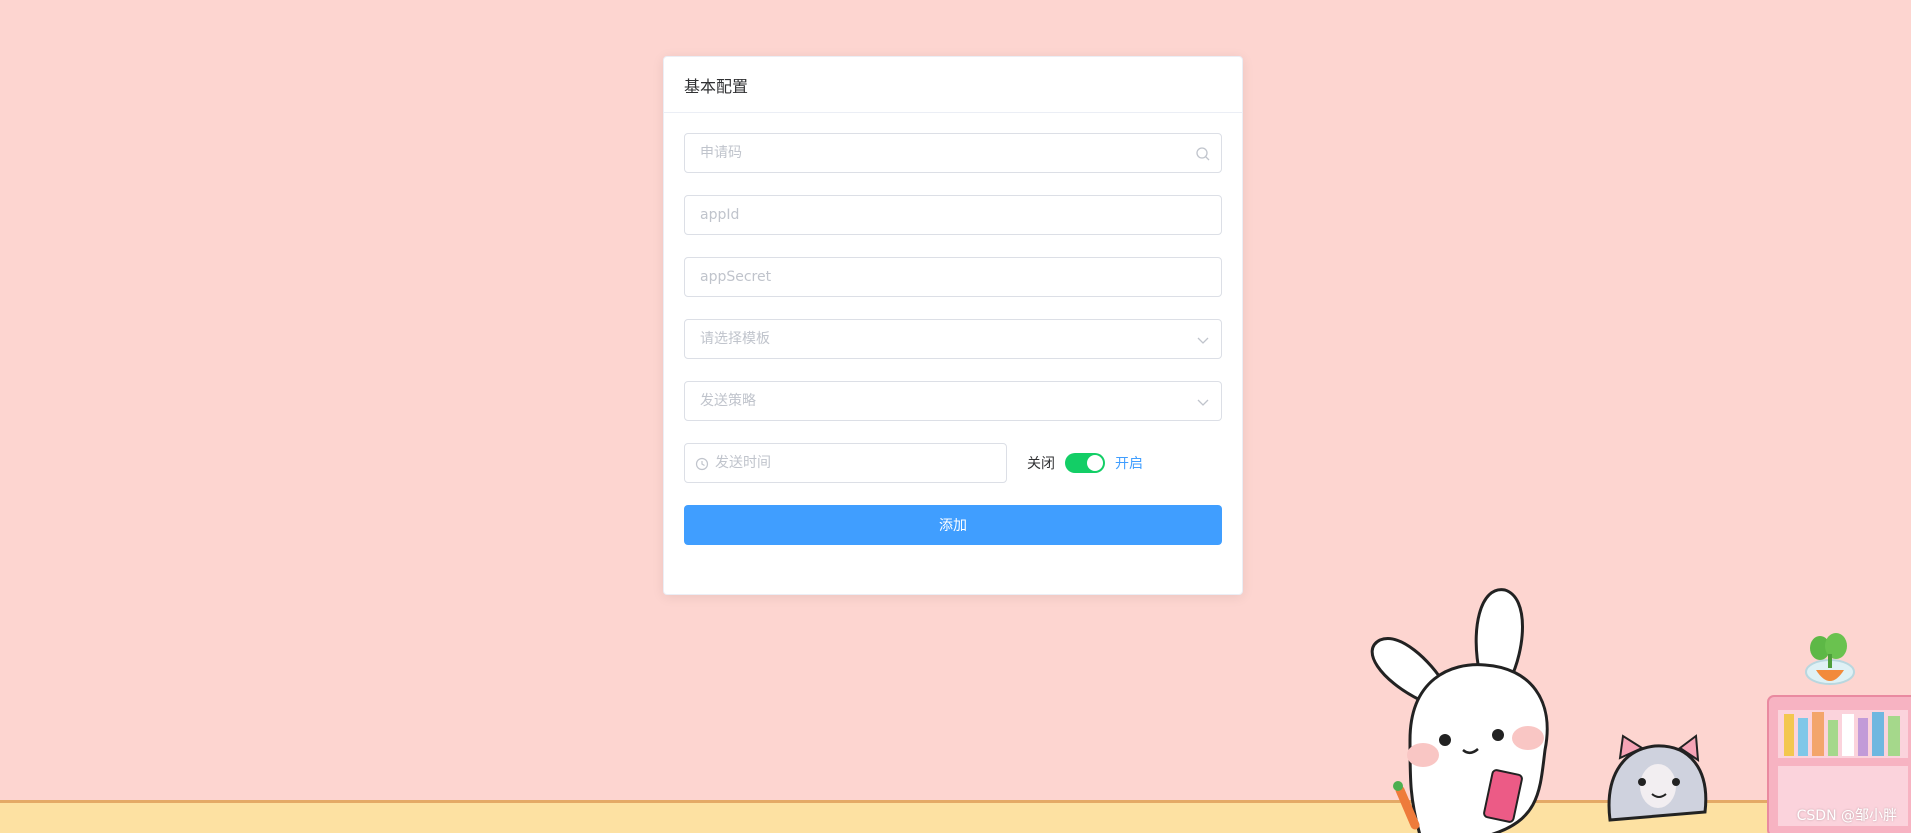 Image resolution: width=1911 pixels, height=833 pixels. Describe the element at coordinates (1830, 659) in the screenshot. I see `carrot-plant-icon` at that location.